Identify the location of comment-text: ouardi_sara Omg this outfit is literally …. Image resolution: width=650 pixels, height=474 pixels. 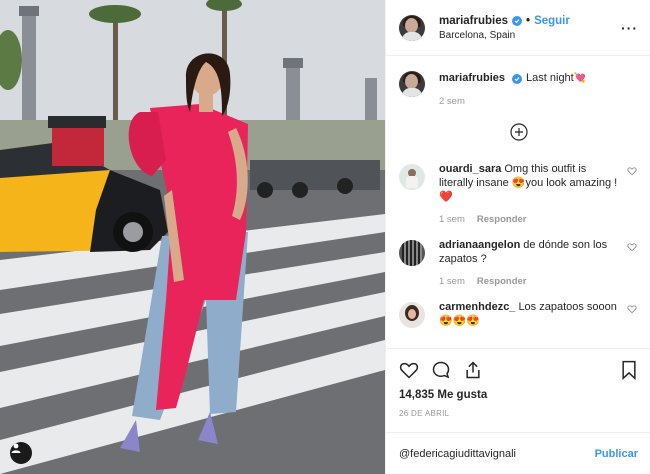
(529, 183).